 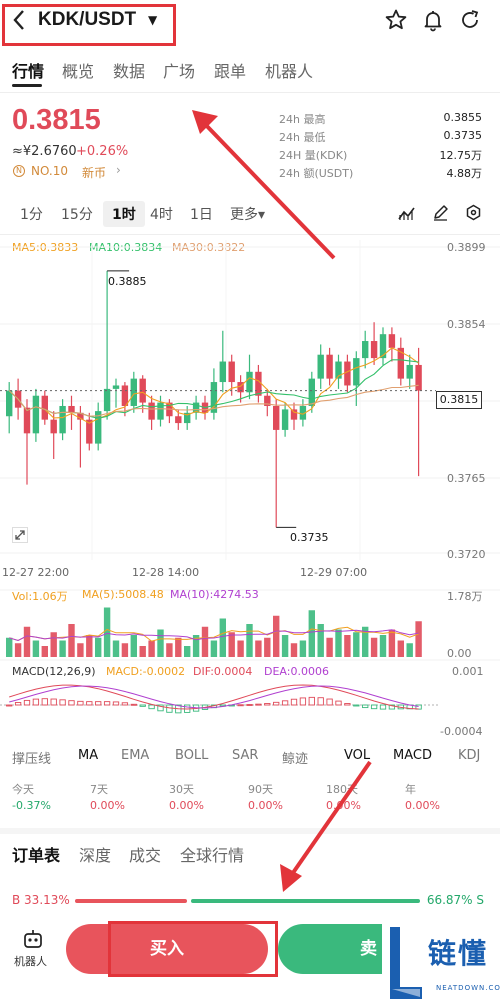 I want to click on robot-icon, so click(x=33, y=939).